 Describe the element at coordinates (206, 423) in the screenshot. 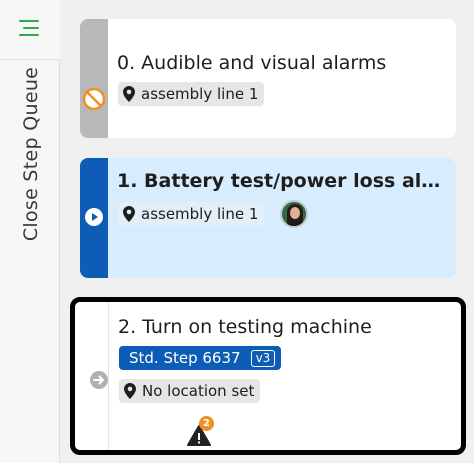

I see `warning-count-badge: 2` at that location.